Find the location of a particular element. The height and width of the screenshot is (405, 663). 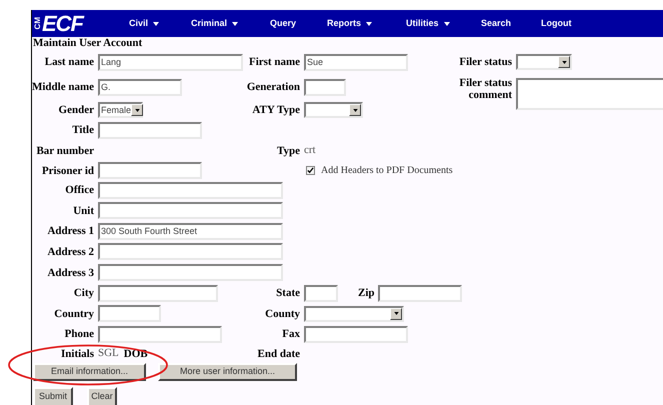

field-label: Type is located at coordinates (288, 150).